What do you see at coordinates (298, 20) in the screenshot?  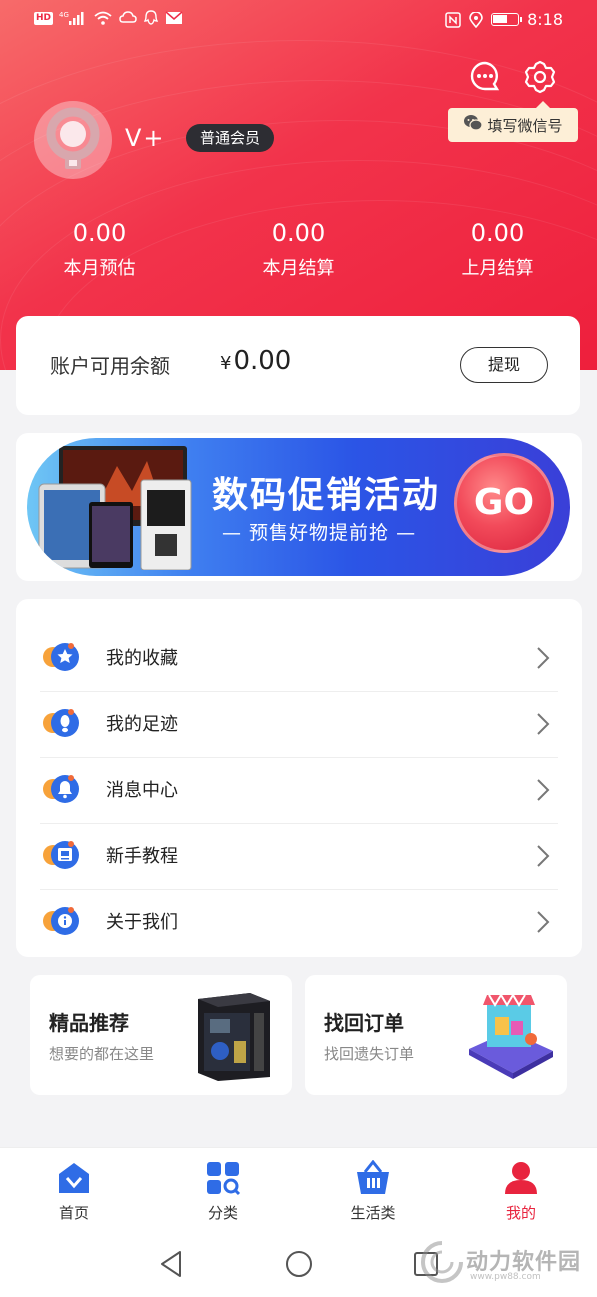 I see `status-bar: HD 4G 8:18` at bounding box center [298, 20].